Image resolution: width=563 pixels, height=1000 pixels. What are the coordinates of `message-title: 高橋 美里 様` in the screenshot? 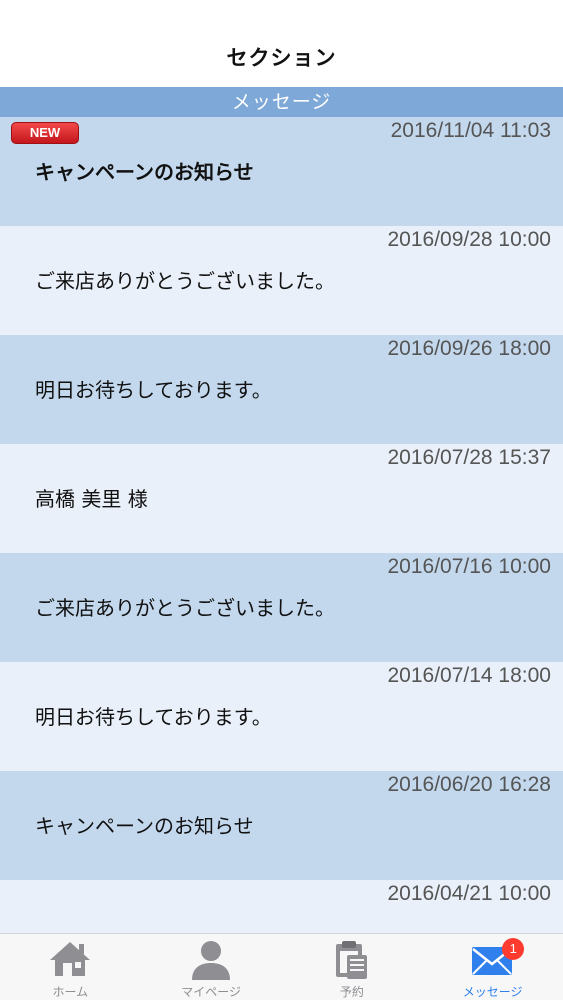 It's located at (91, 499).